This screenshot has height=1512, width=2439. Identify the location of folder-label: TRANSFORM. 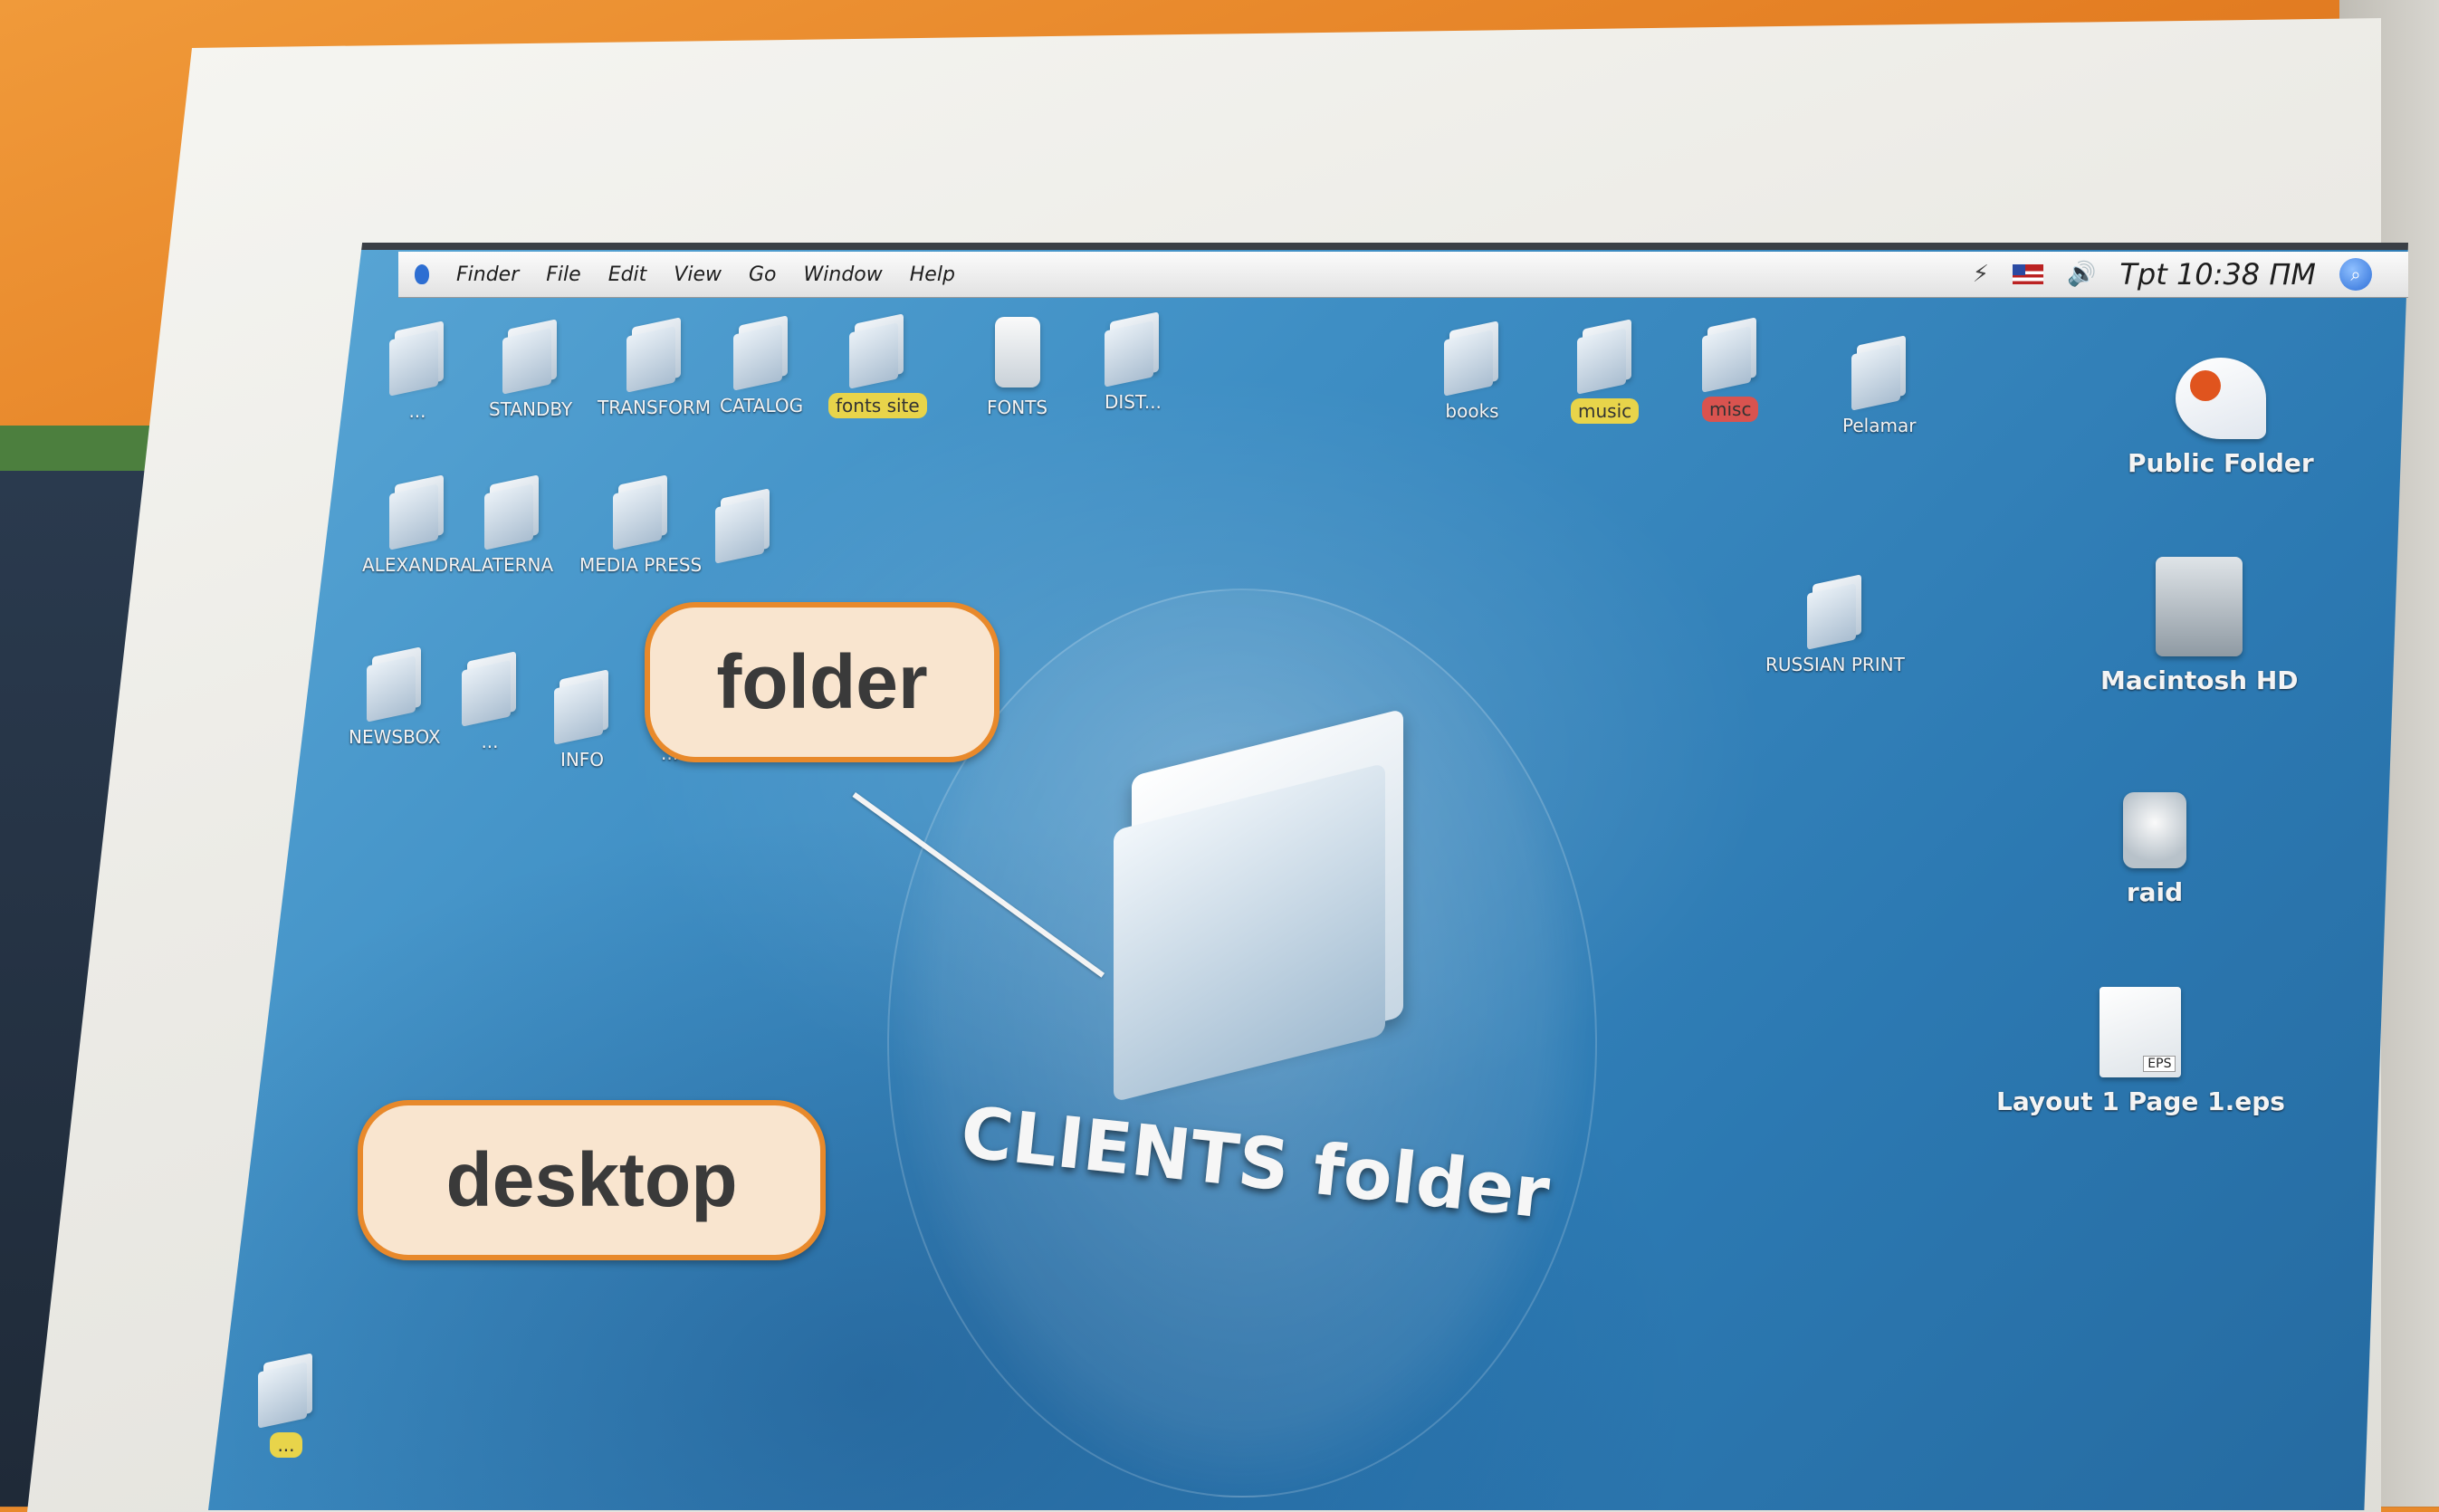
(655, 407).